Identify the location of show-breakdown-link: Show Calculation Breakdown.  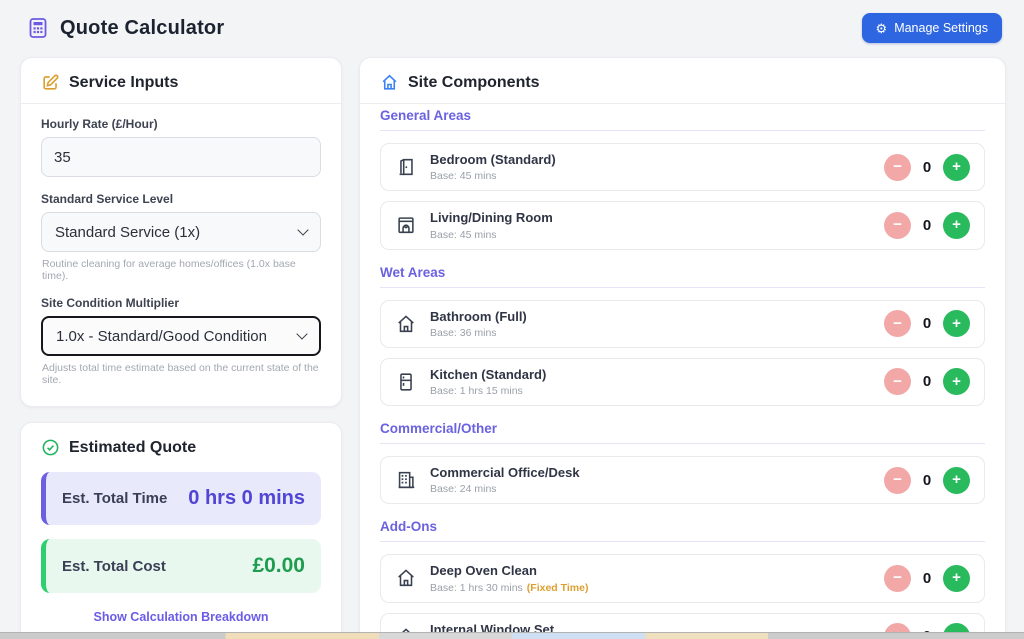
(181, 617).